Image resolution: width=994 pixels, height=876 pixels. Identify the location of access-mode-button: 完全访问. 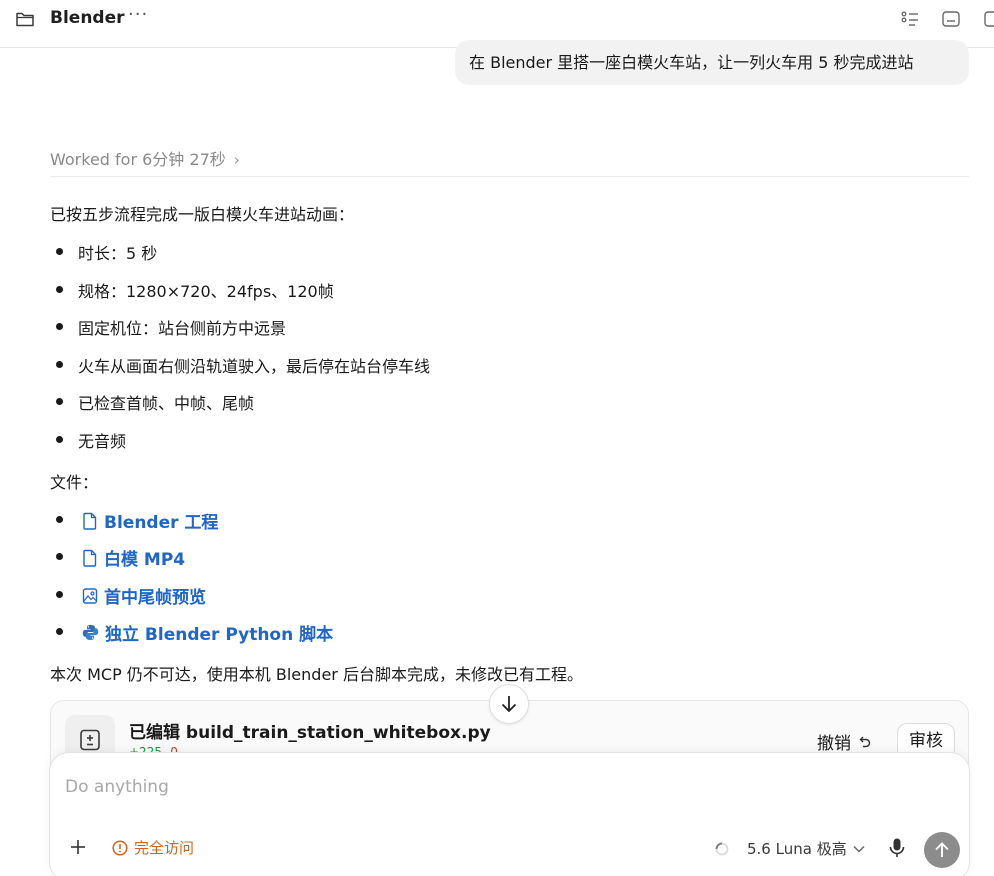
(153, 847).